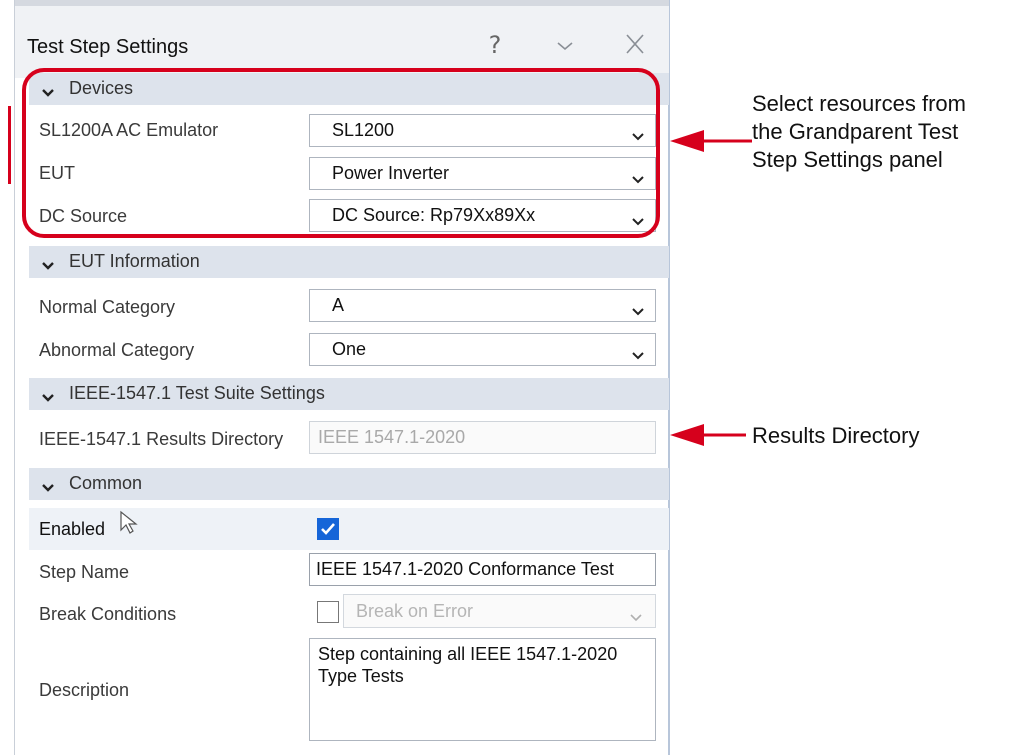 The height and width of the screenshot is (755, 1012). Describe the element at coordinates (499, 611) in the screenshot. I see `break-conditions-select: Break on Error` at that location.